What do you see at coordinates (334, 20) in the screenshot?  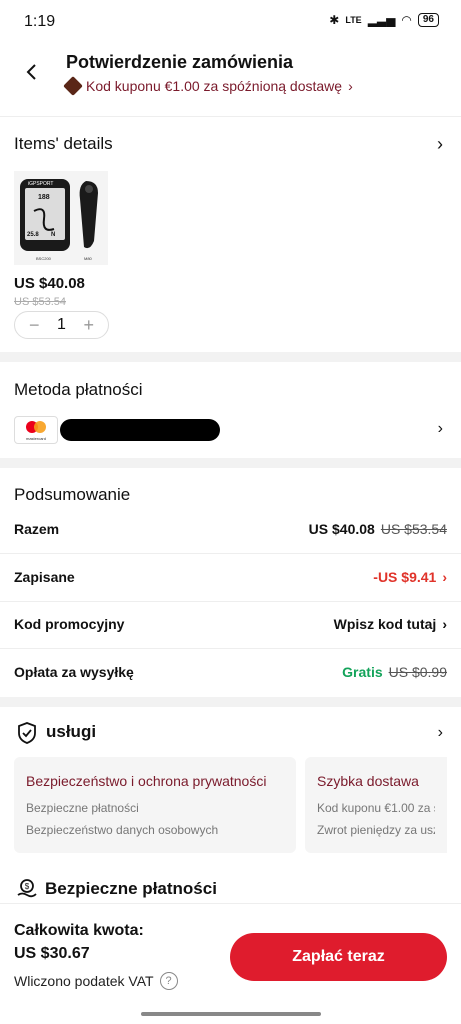 I see `bluetooth-icon: ✱` at bounding box center [334, 20].